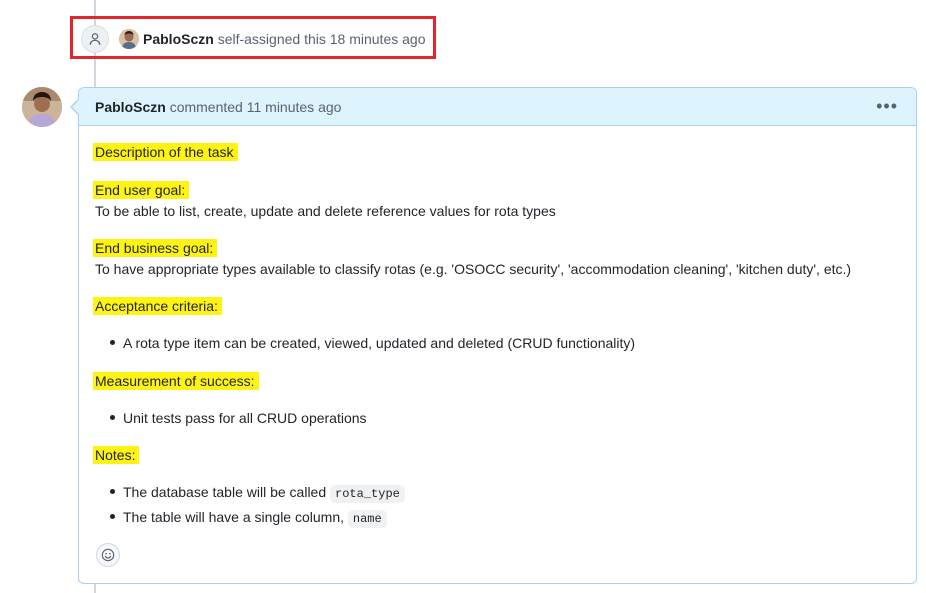 The image size is (926, 593). What do you see at coordinates (108, 555) in the screenshot?
I see `smiley-icon` at bounding box center [108, 555].